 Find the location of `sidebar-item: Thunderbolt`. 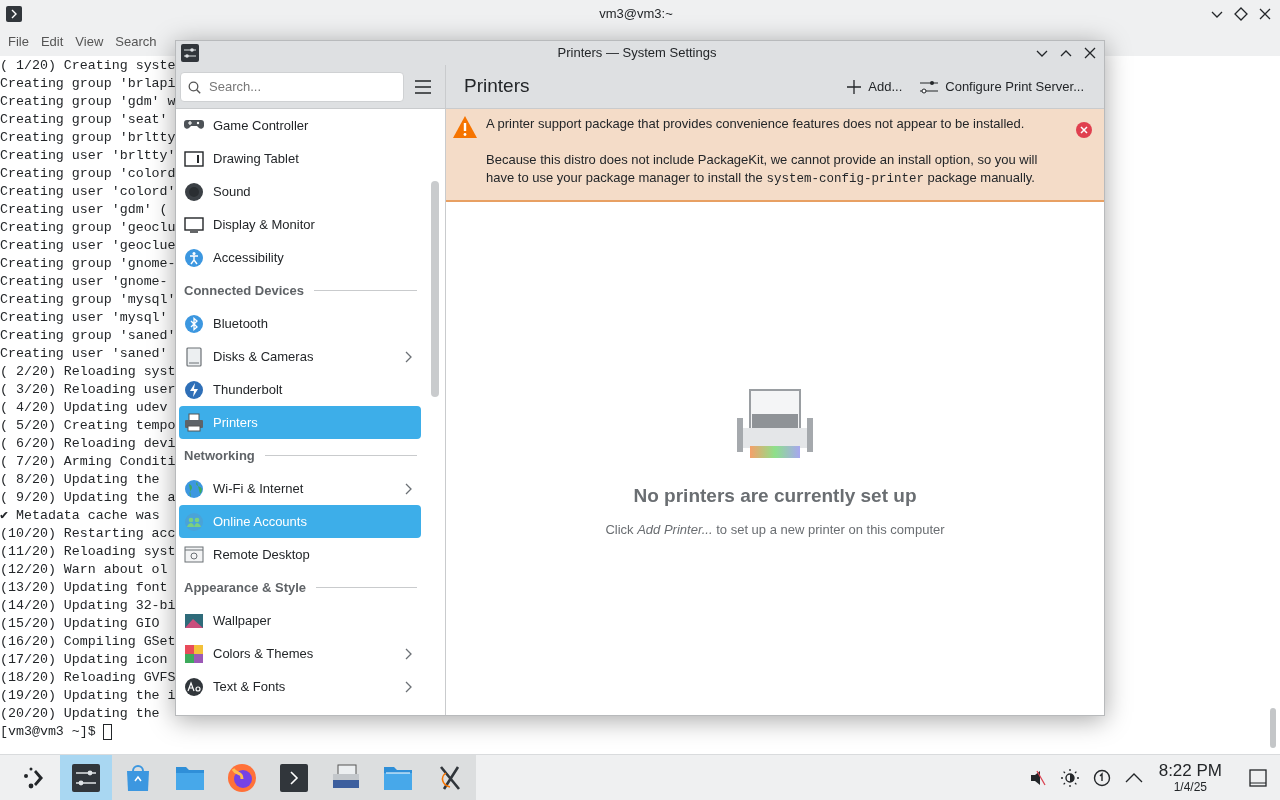

sidebar-item: Thunderbolt is located at coordinates (300, 389).